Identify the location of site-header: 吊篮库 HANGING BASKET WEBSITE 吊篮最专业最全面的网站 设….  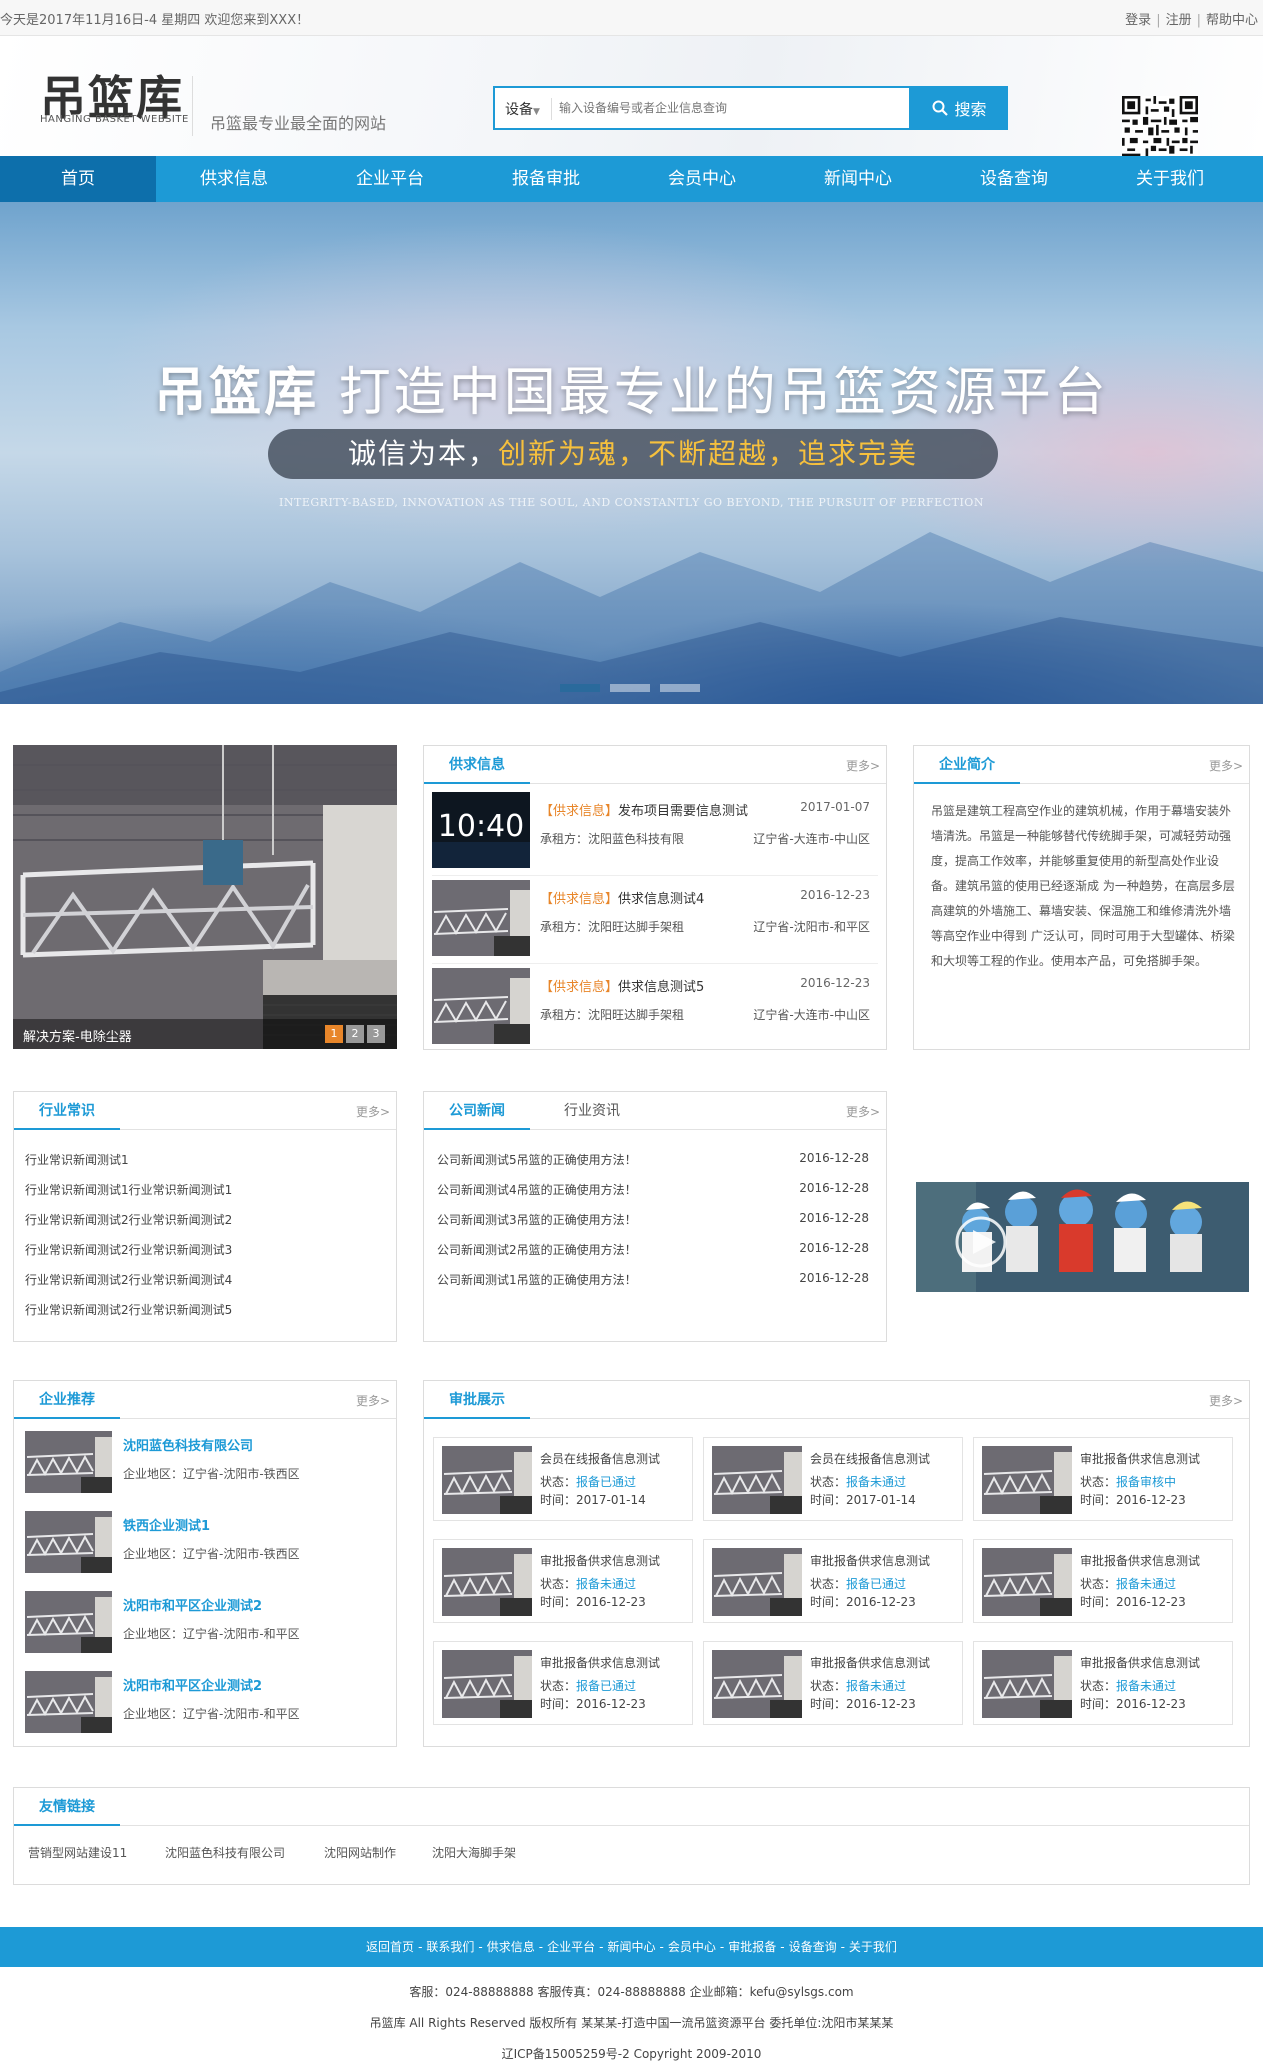
(631, 104).